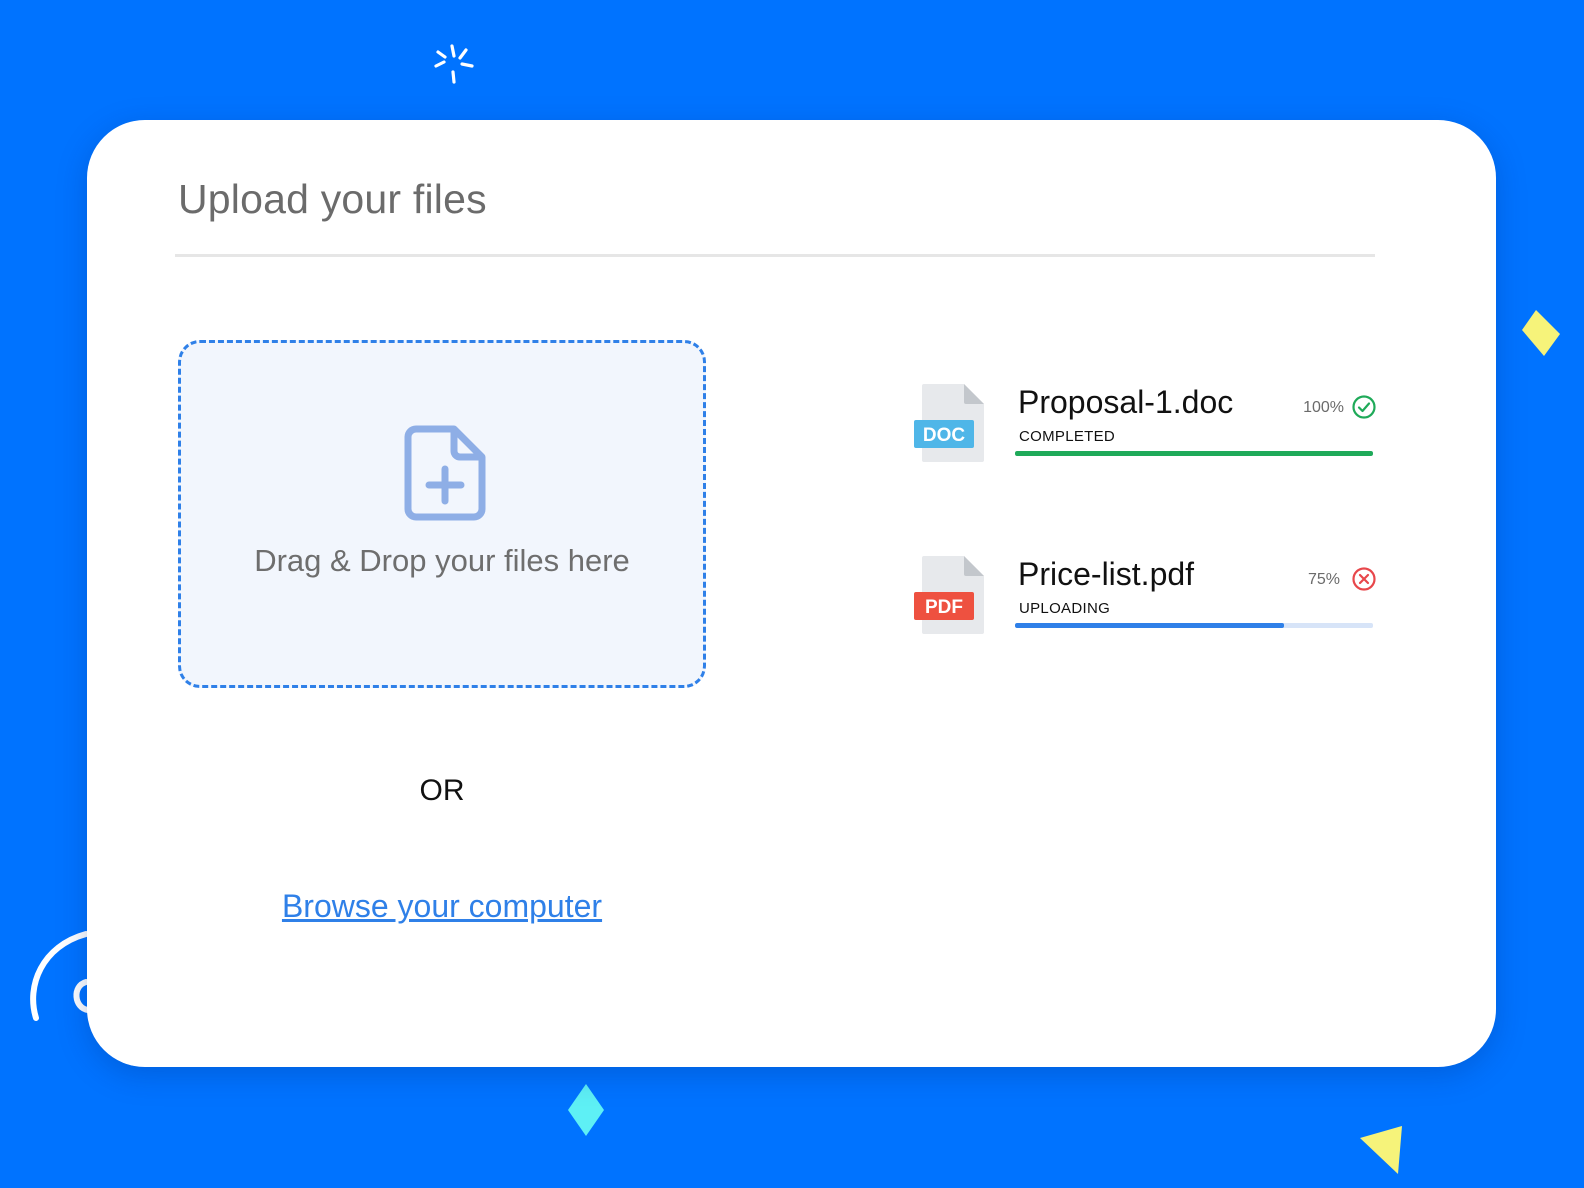  What do you see at coordinates (1364, 579) in the screenshot?
I see `cancel-circle-icon` at bounding box center [1364, 579].